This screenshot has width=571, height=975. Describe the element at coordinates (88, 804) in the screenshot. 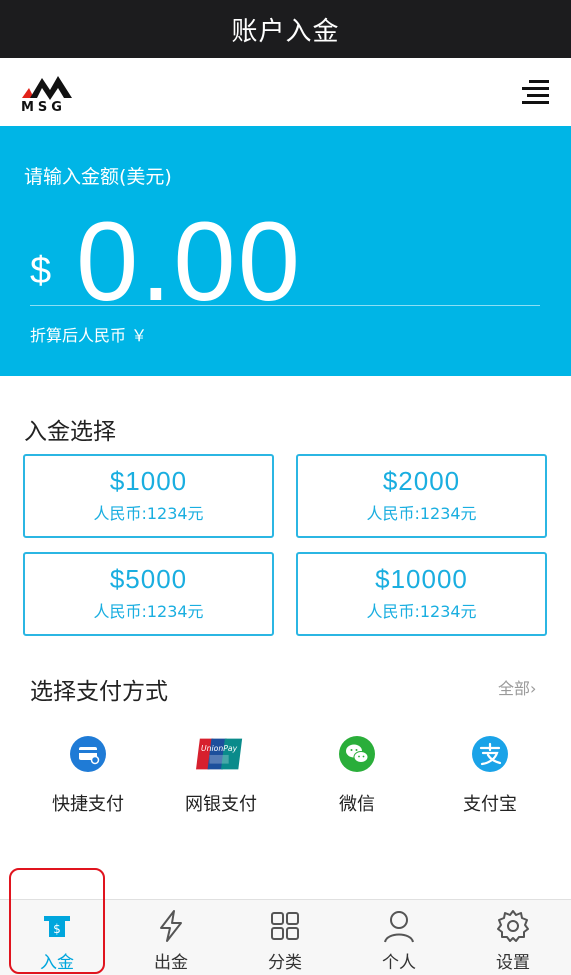

I see `pay-method-label: 快捷支付` at that location.